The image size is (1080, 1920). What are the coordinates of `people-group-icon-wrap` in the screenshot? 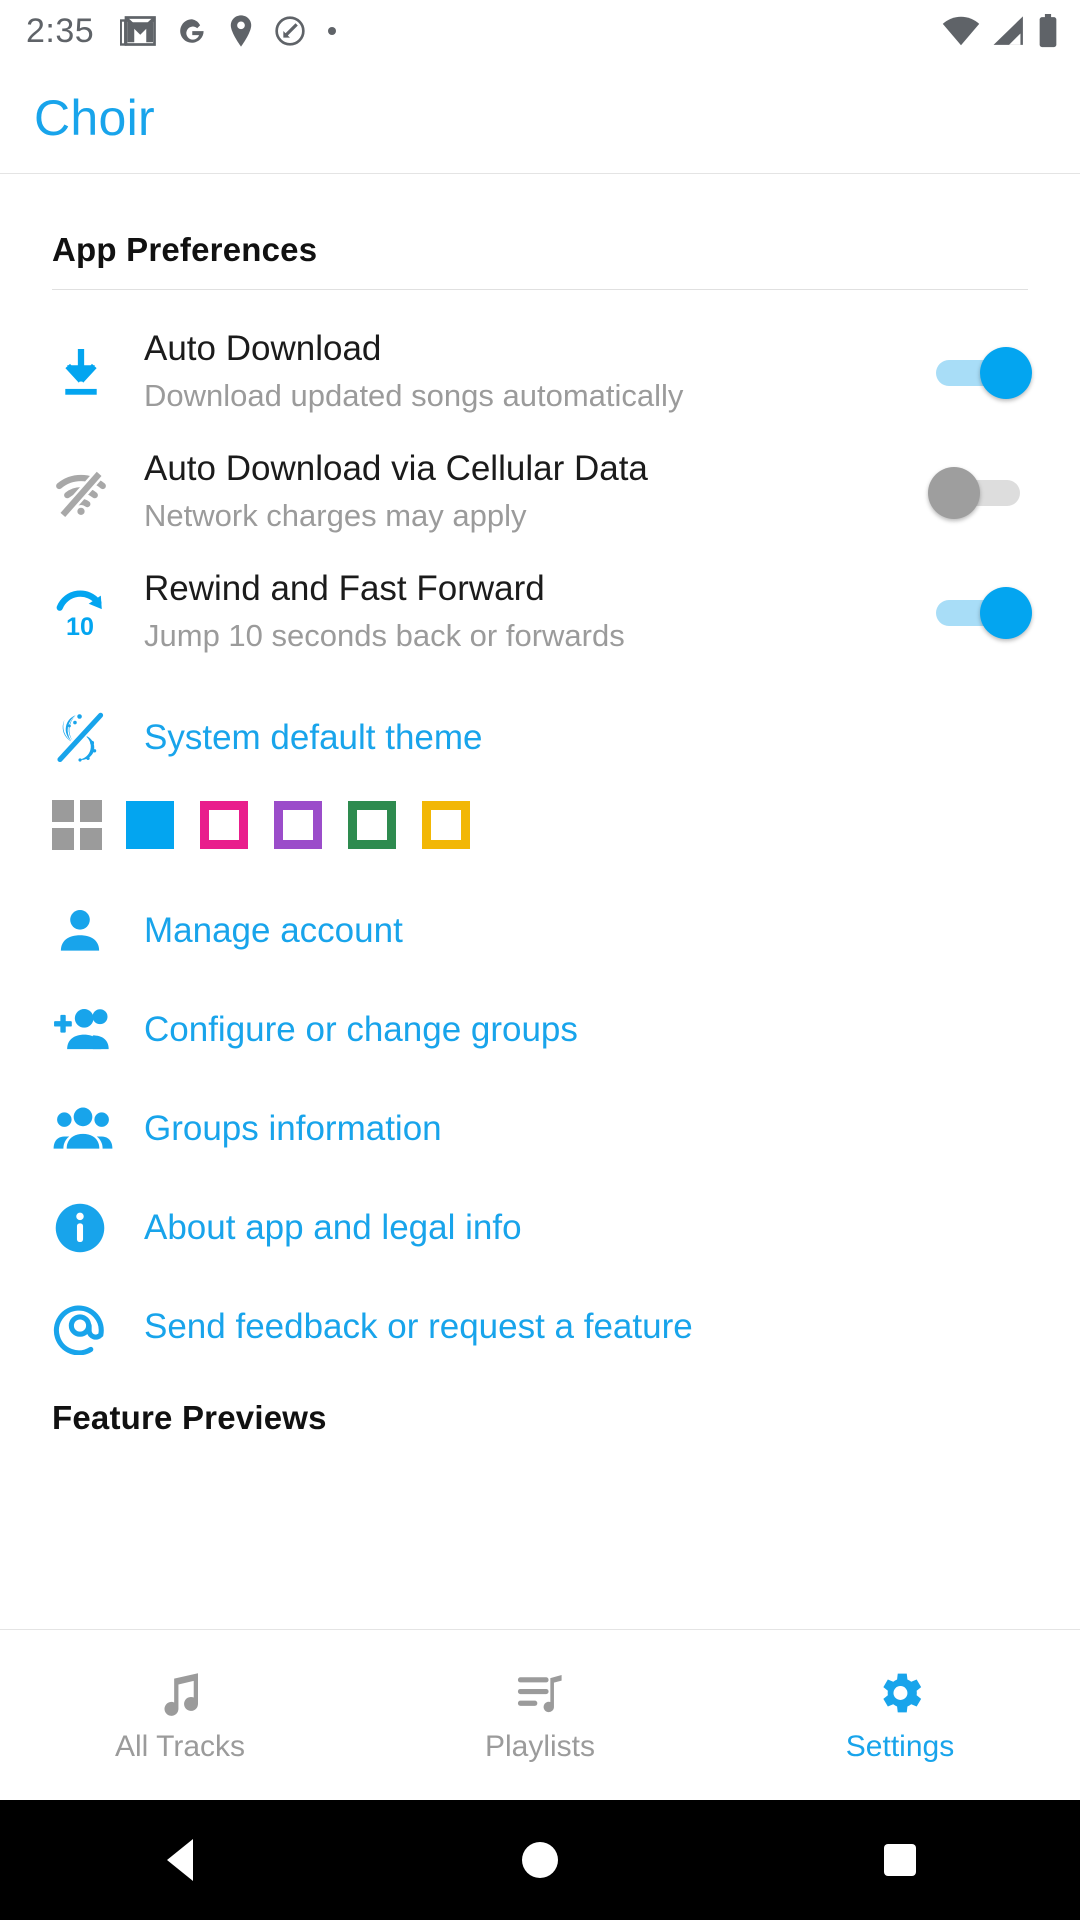 It's located at (87, 1129).